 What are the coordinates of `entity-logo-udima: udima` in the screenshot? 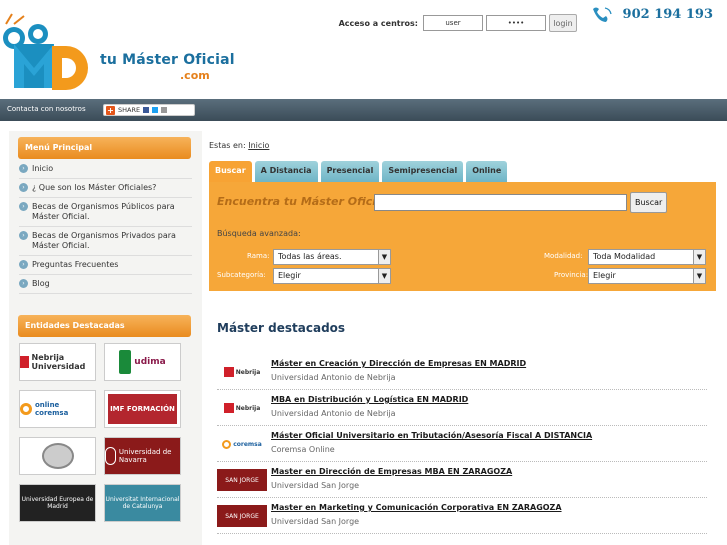 It's located at (142, 362).